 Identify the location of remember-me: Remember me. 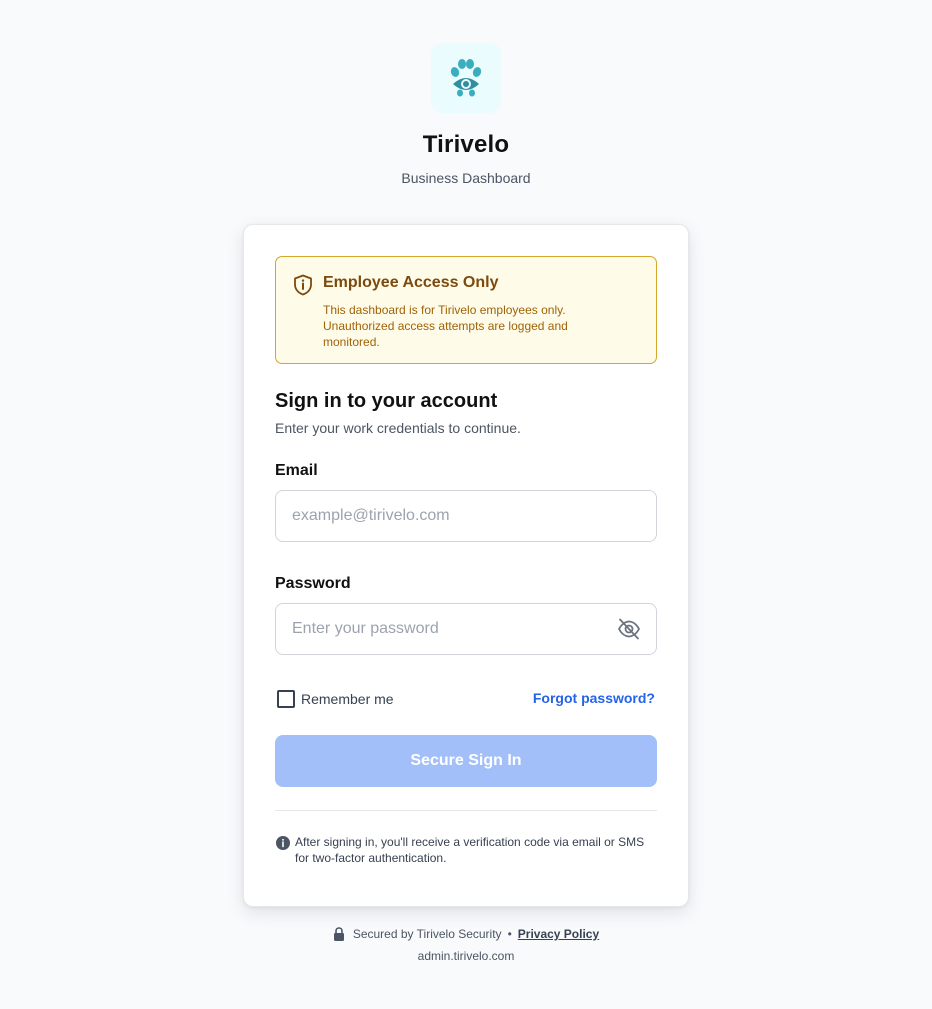
(335, 699).